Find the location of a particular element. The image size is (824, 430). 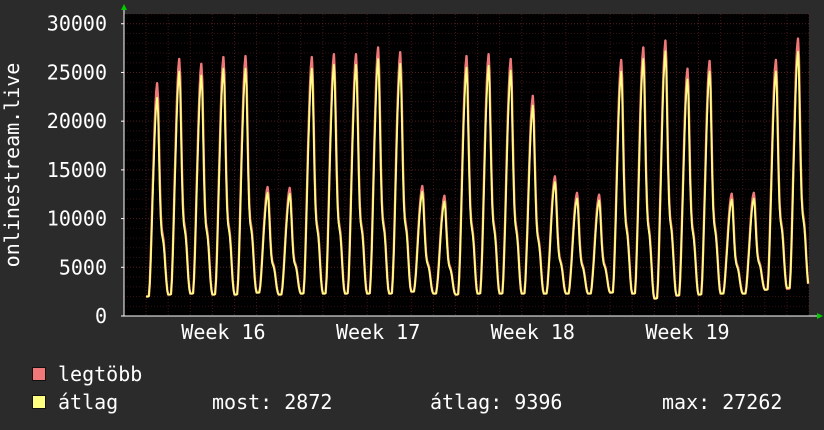

x-tick-label: Week 19 is located at coordinates (687, 332).